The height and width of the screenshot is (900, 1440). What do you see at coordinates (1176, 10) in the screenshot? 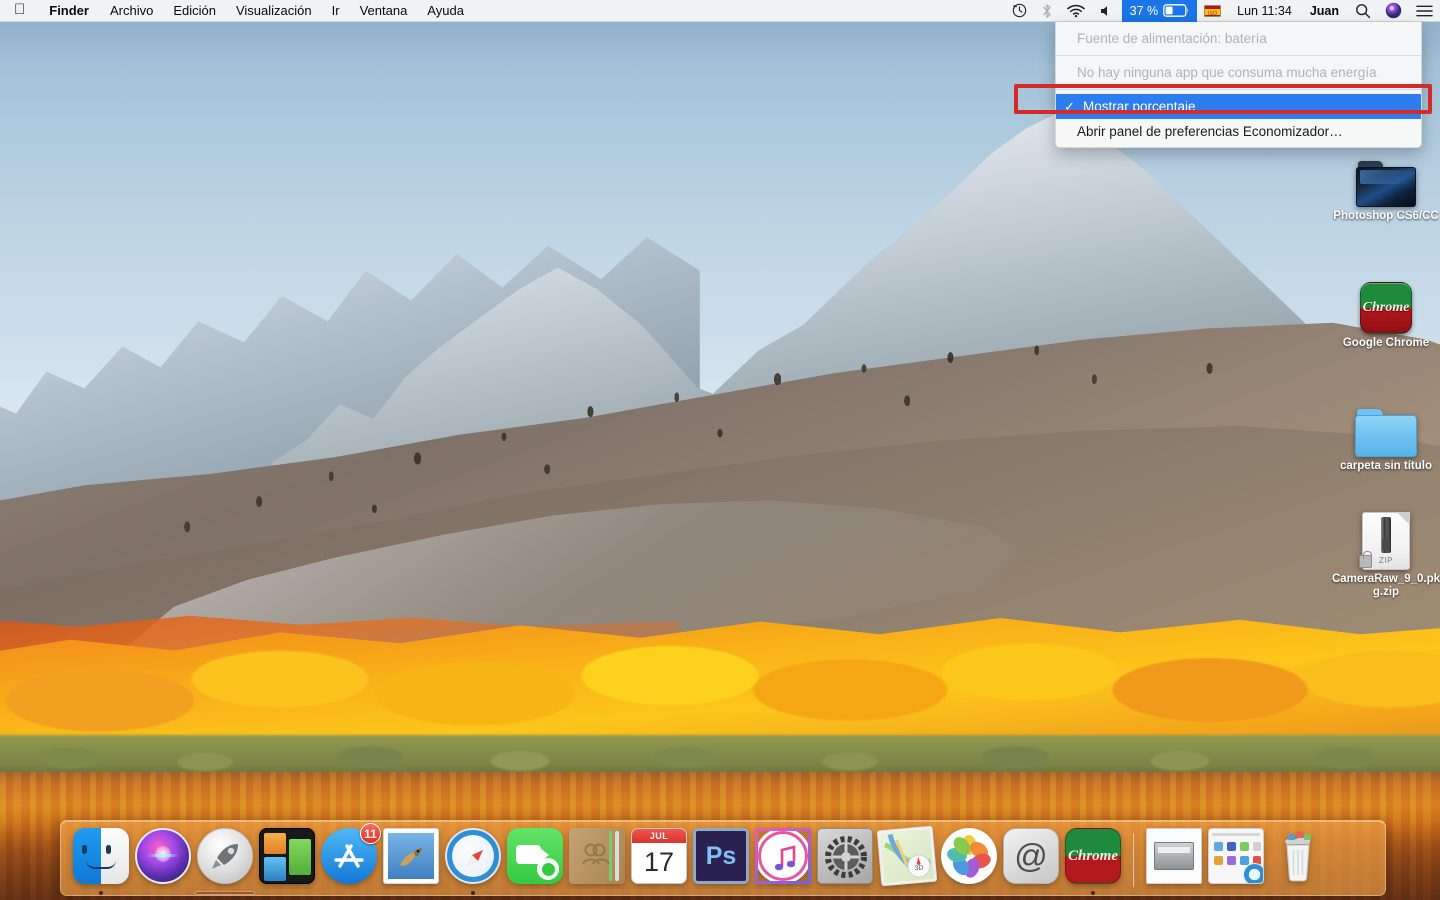
I see `battery-icon` at bounding box center [1176, 10].